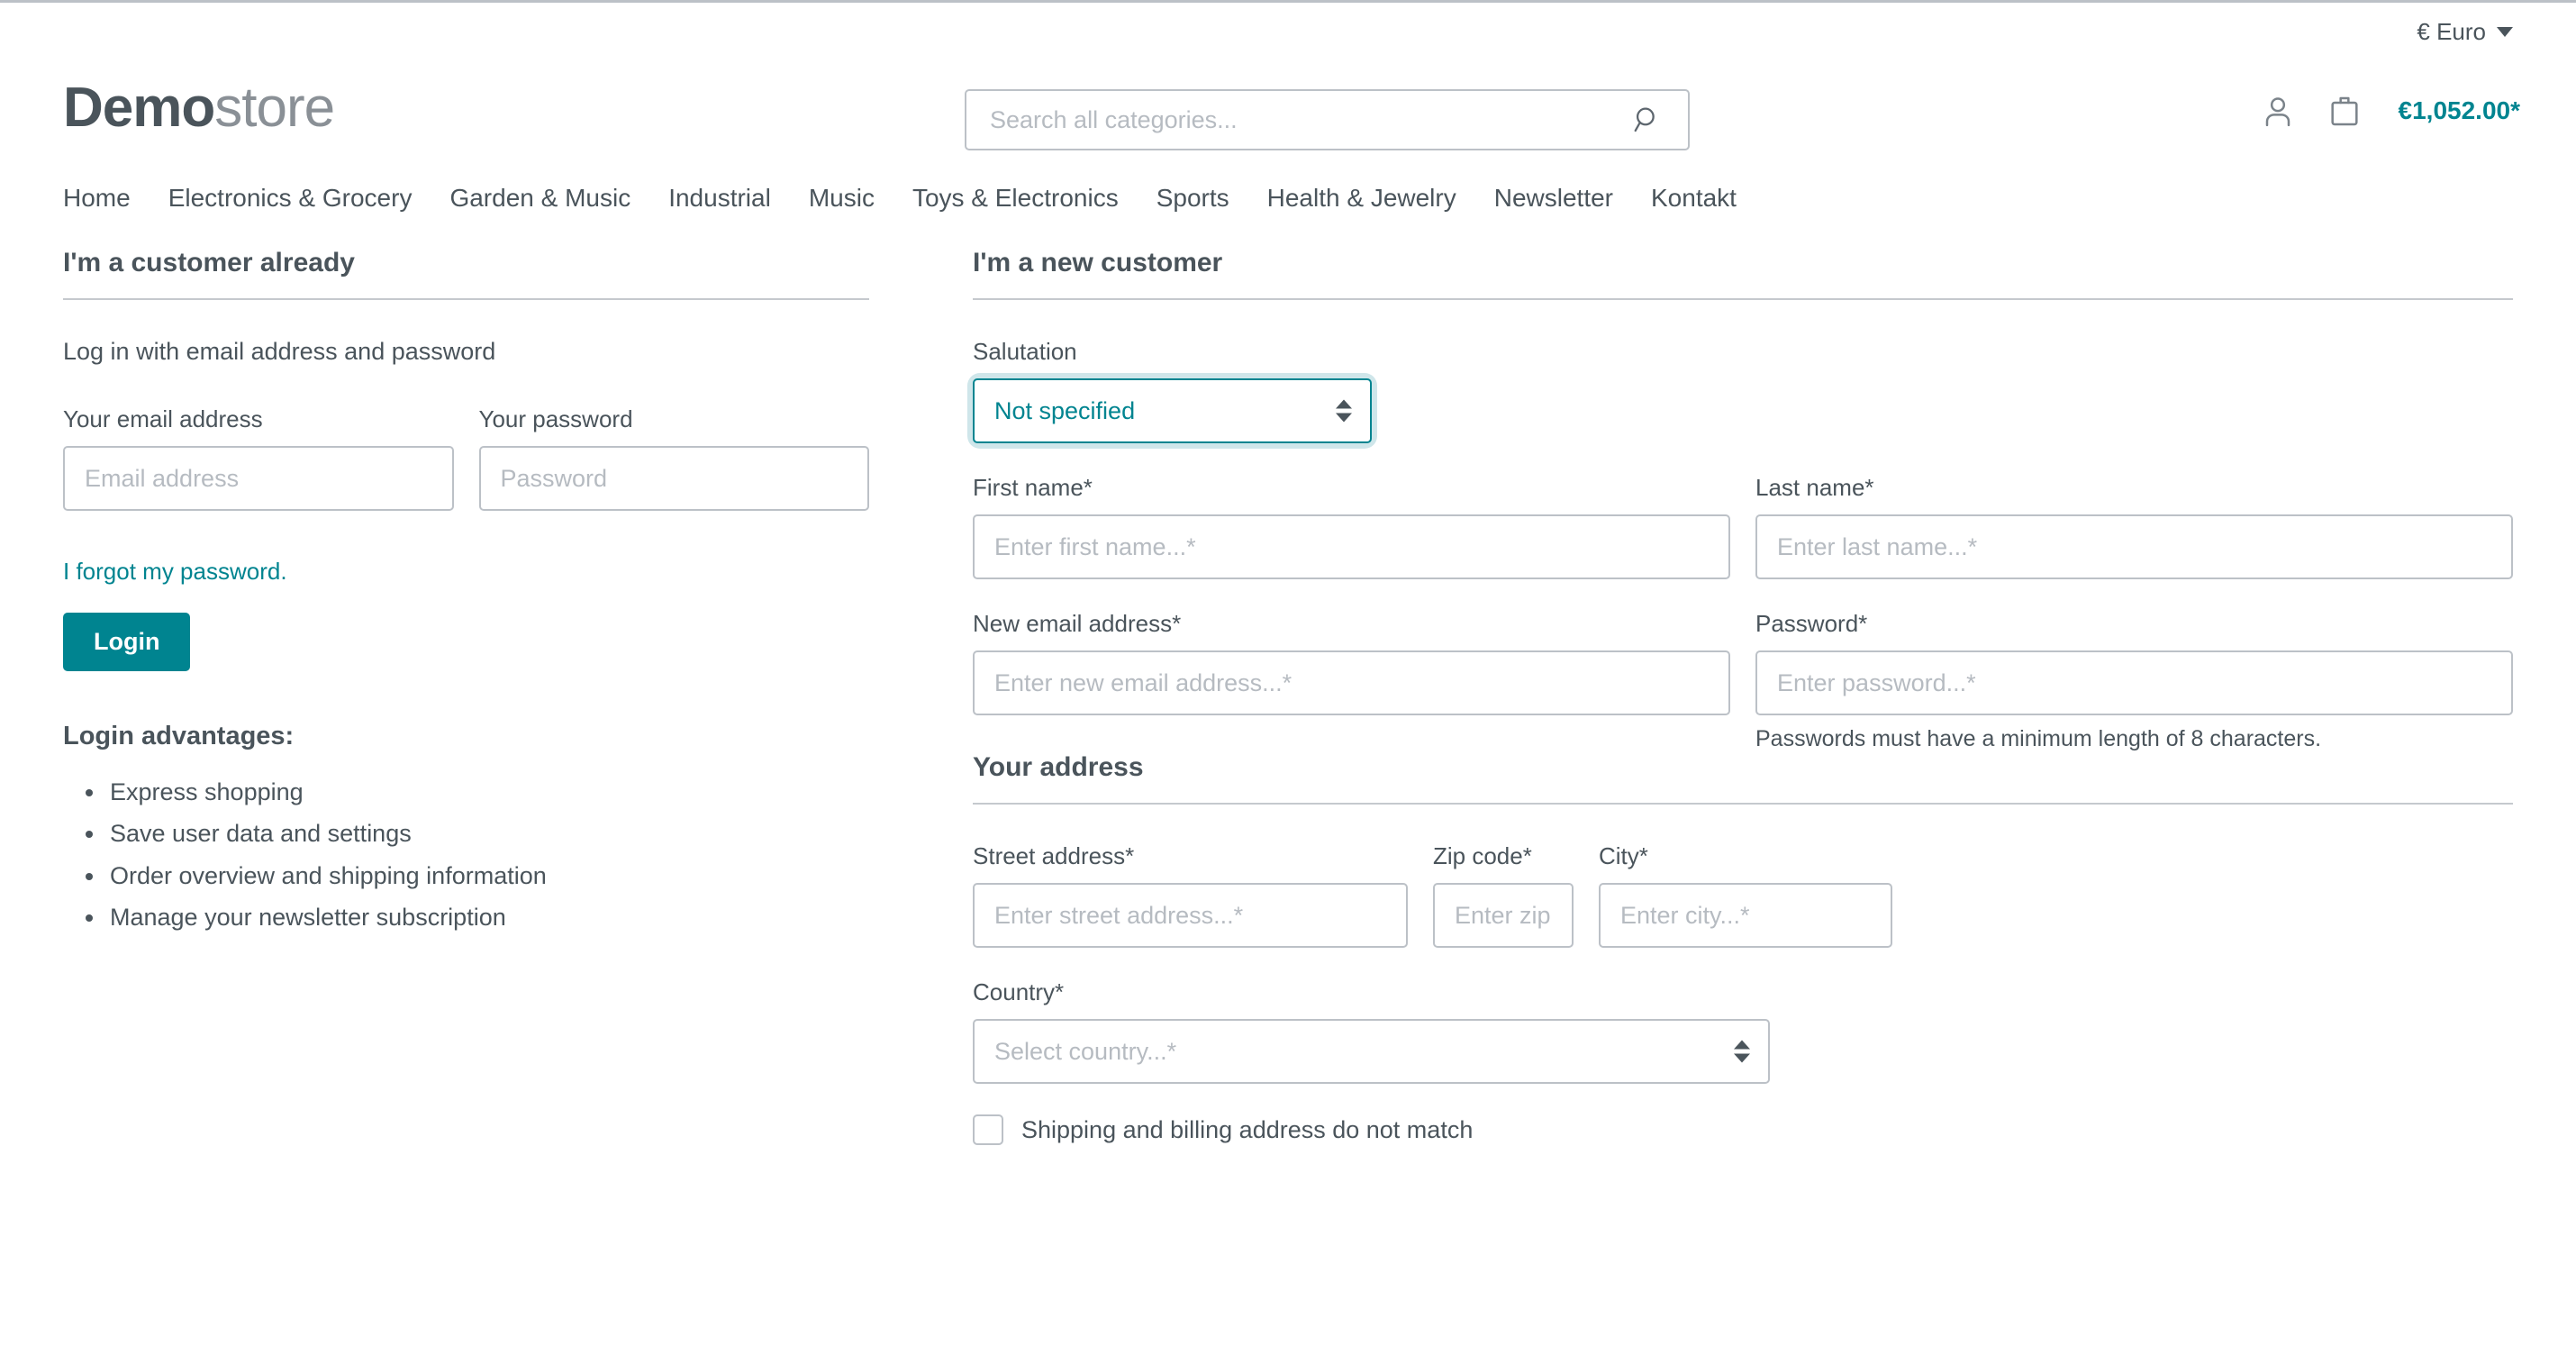  I want to click on forgot-password-link: I forgot my password., so click(175, 572).